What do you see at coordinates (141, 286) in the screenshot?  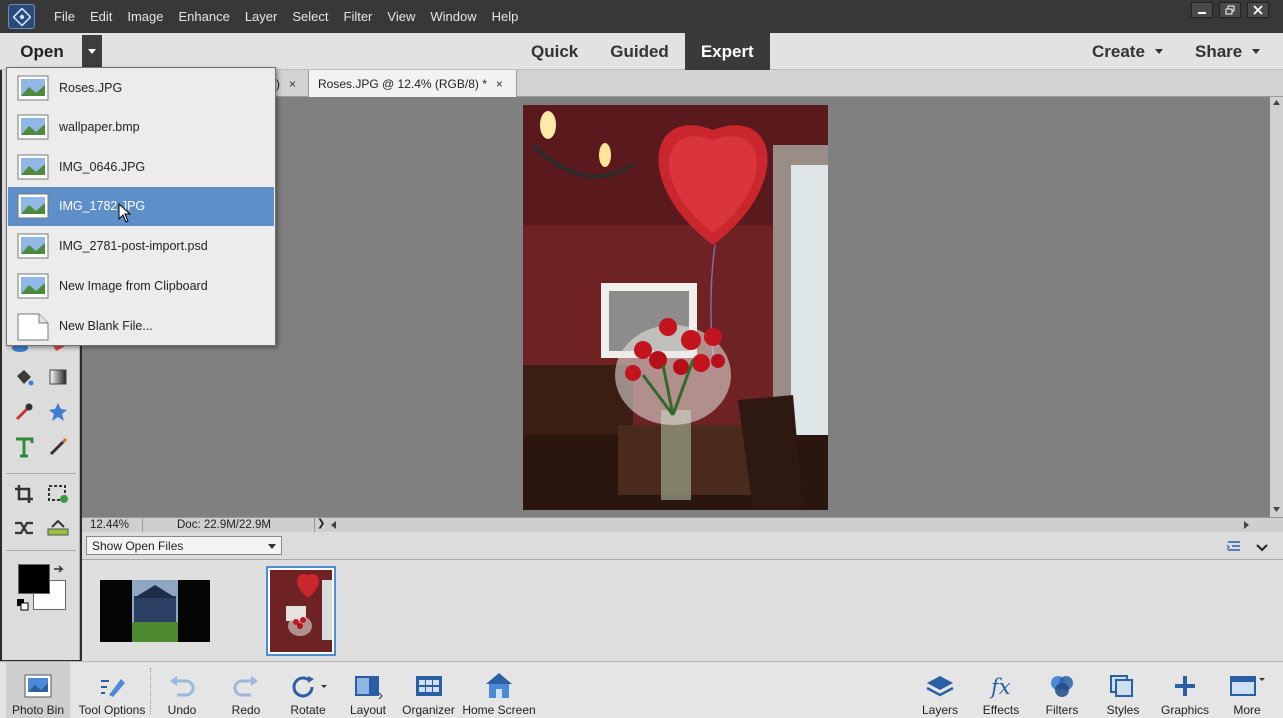 I see `new-image-from-clipboard: New Image from Clipboard` at bounding box center [141, 286].